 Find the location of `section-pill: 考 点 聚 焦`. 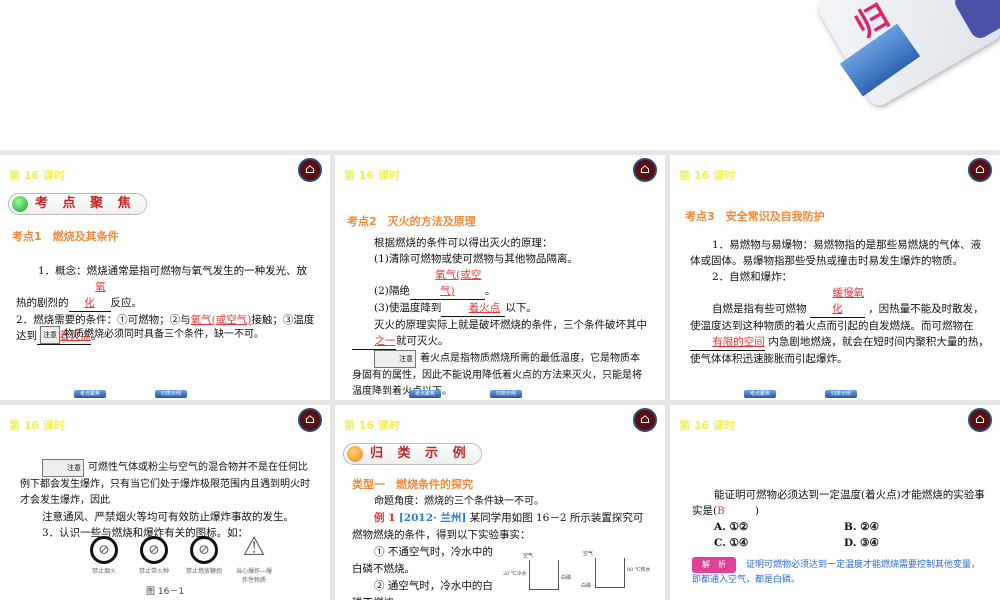

section-pill: 考 点 聚 焦 is located at coordinates (77, 204).